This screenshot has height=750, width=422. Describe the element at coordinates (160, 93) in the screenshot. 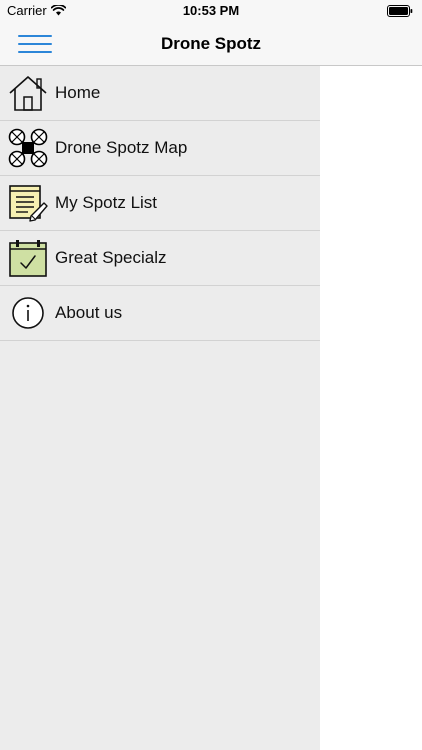

I see `menu-item-home: Home` at that location.